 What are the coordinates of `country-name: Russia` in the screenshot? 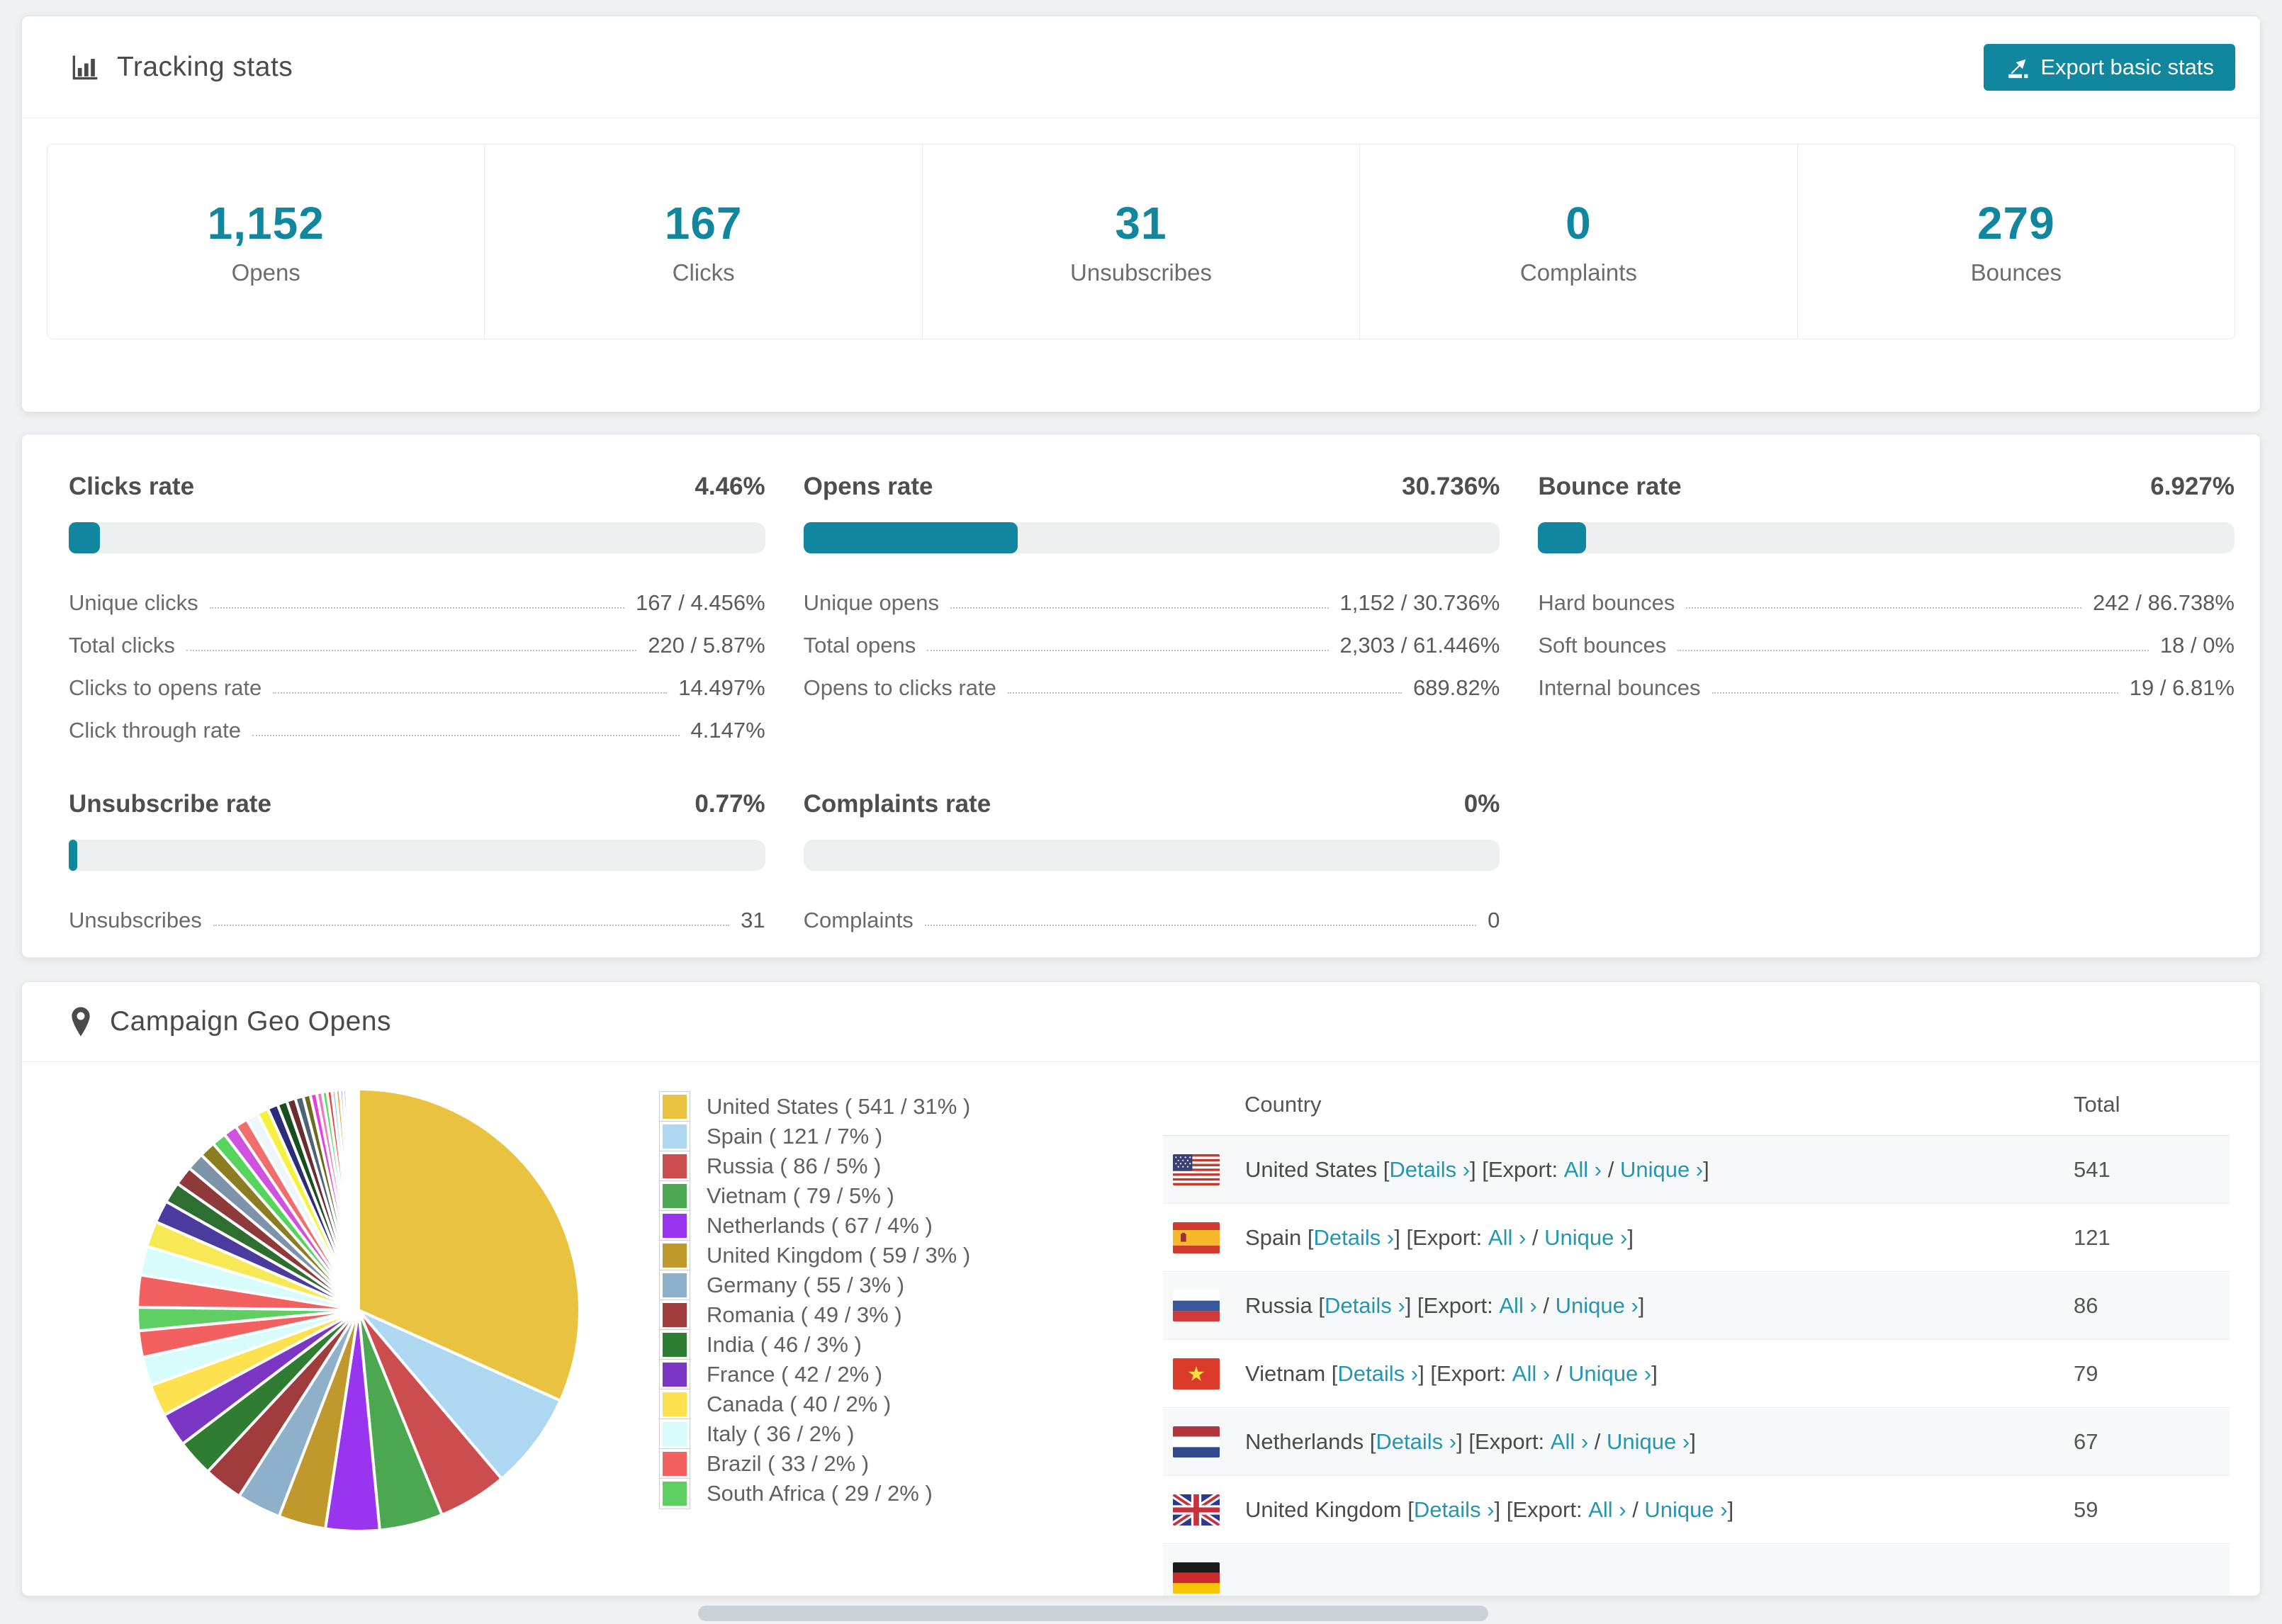 It's located at (1282, 1305).